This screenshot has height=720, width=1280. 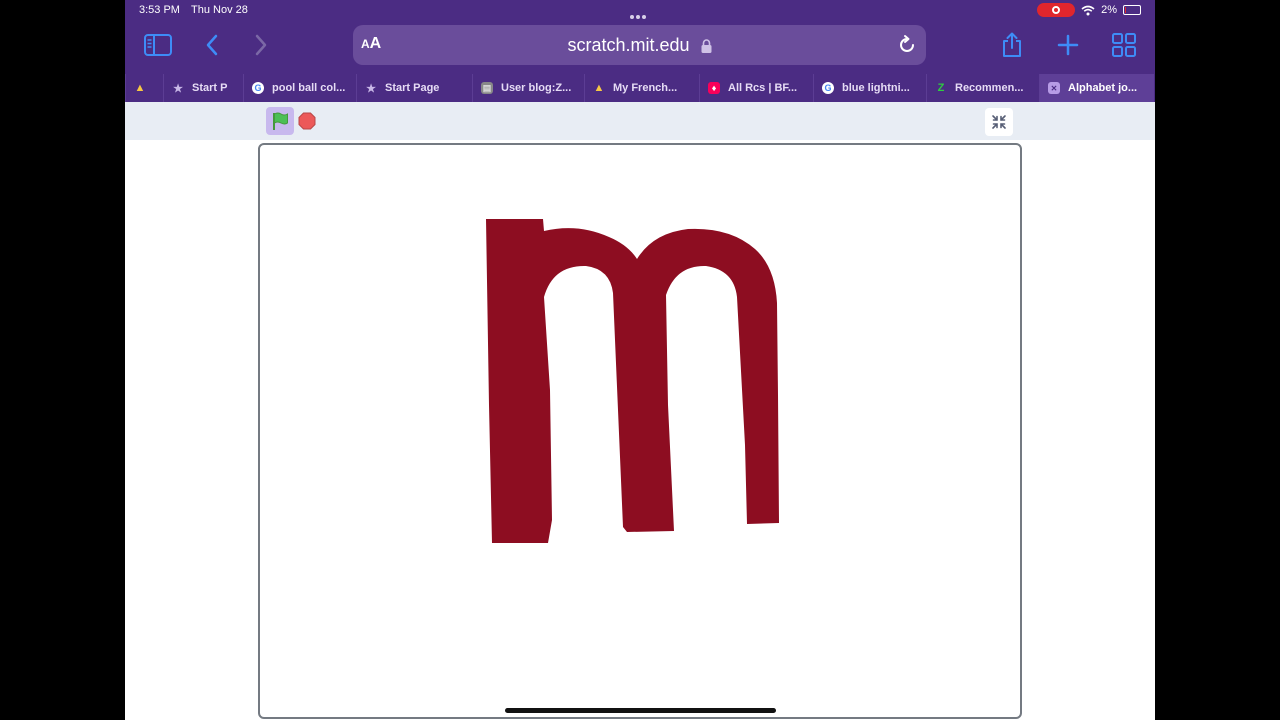 I want to click on z-logo-icon: Z, so click(x=941, y=88).